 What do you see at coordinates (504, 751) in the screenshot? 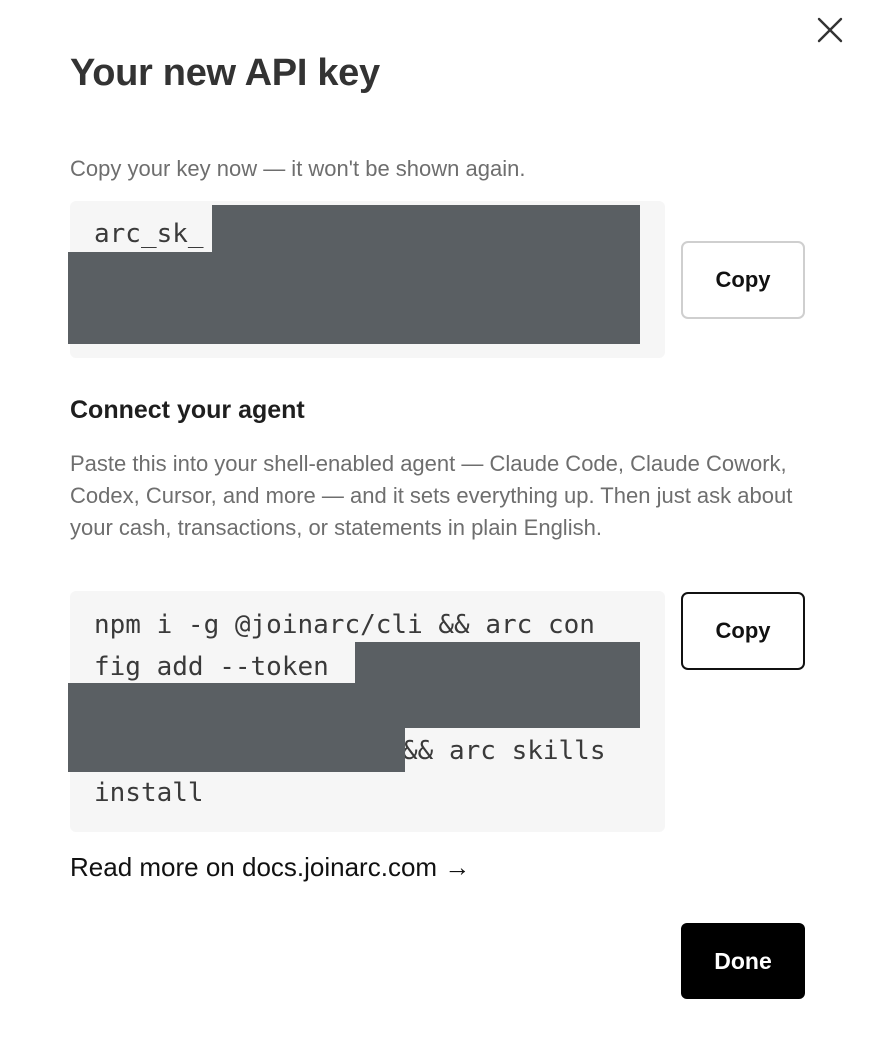
I see `command-line: && arc skills` at bounding box center [504, 751].